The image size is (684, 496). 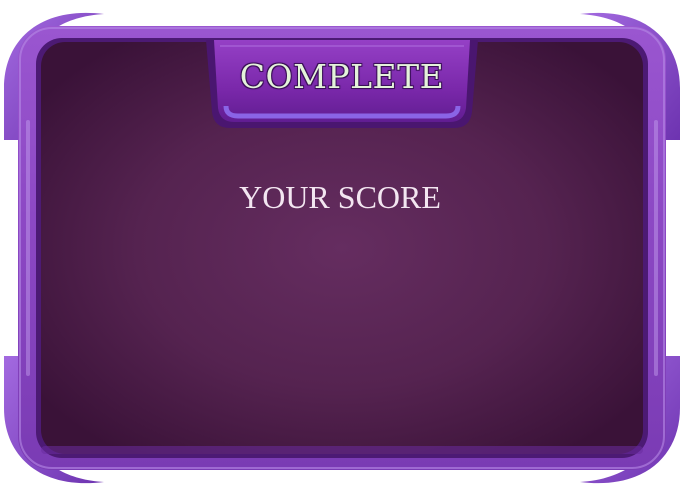 I want to click on dialog-title: COMPLETE, so click(x=342, y=76).